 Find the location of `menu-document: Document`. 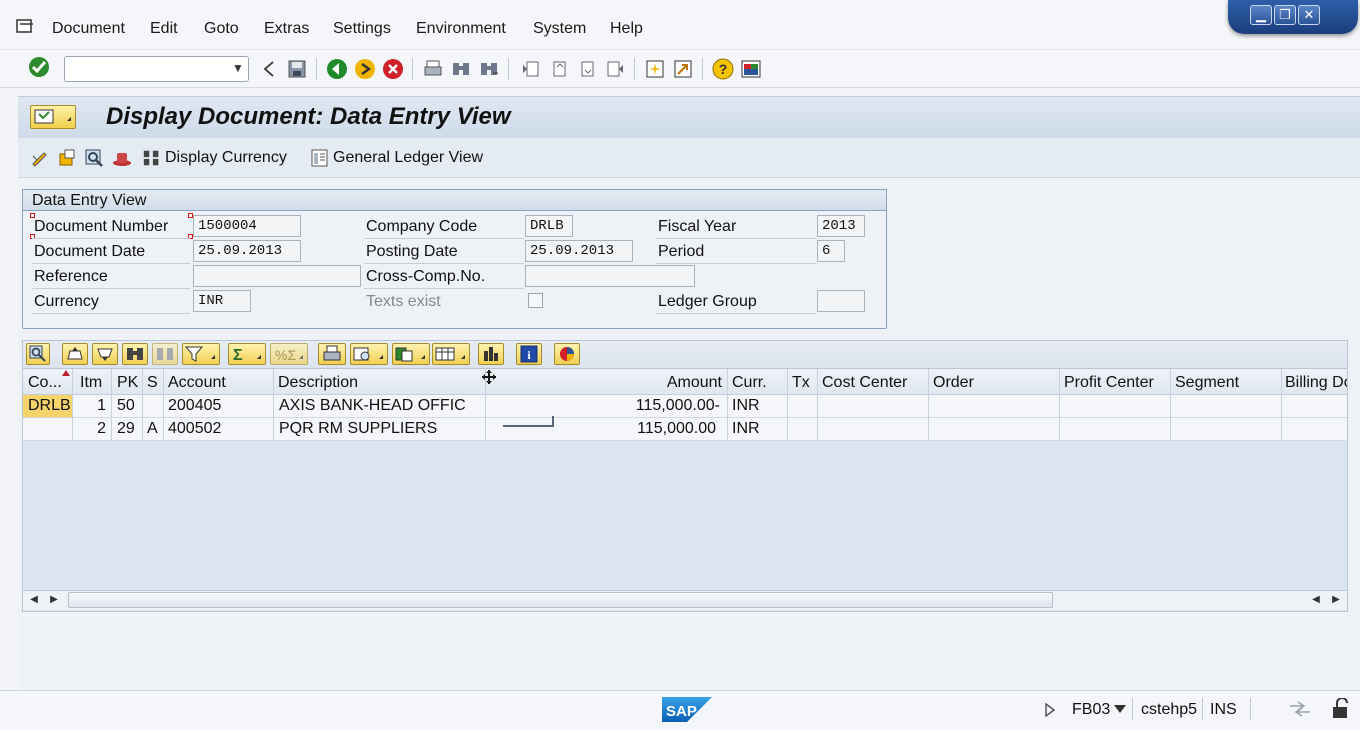

menu-document: Document is located at coordinates (88, 29).